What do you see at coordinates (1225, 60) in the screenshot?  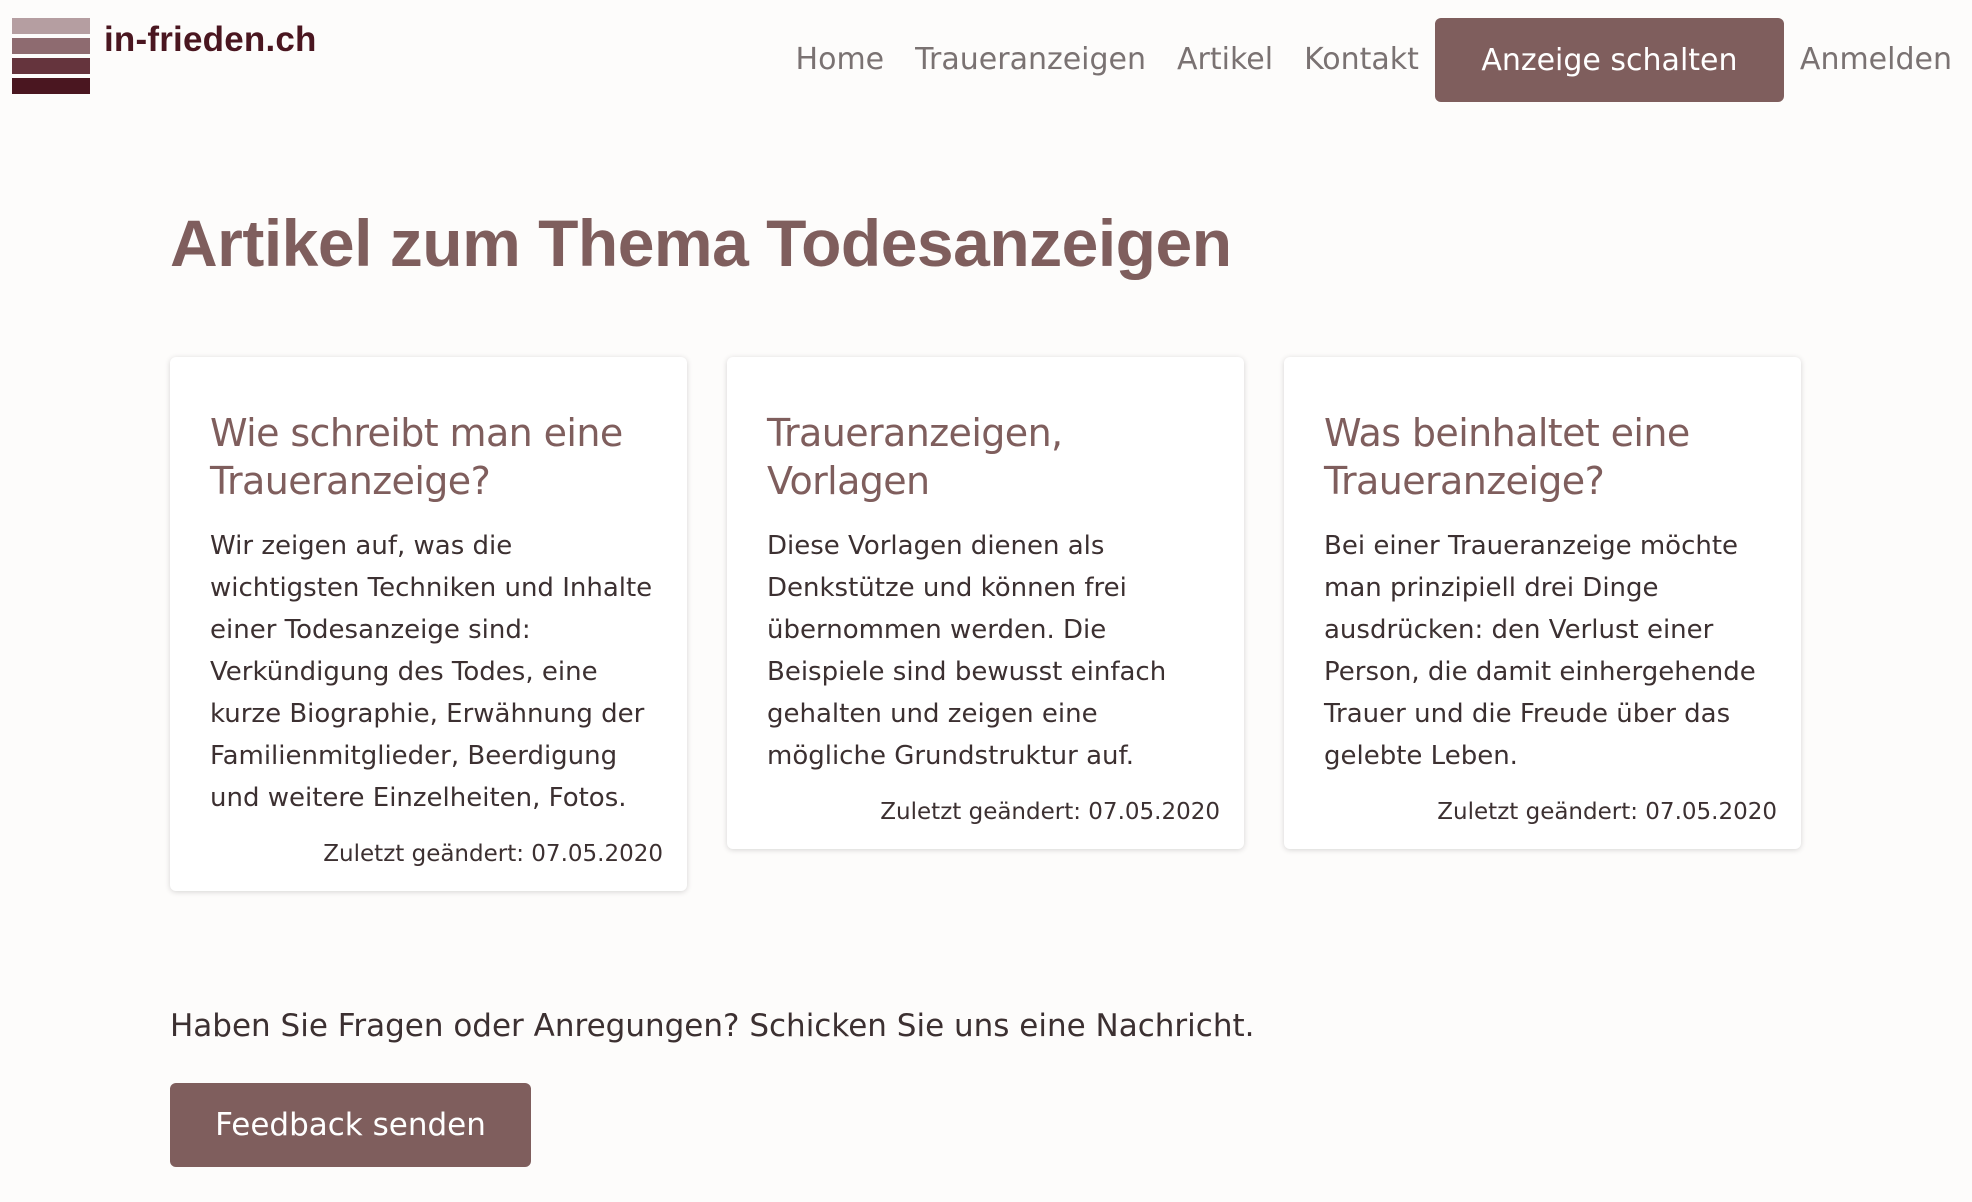 I see `nav-artikel: Artikel` at bounding box center [1225, 60].